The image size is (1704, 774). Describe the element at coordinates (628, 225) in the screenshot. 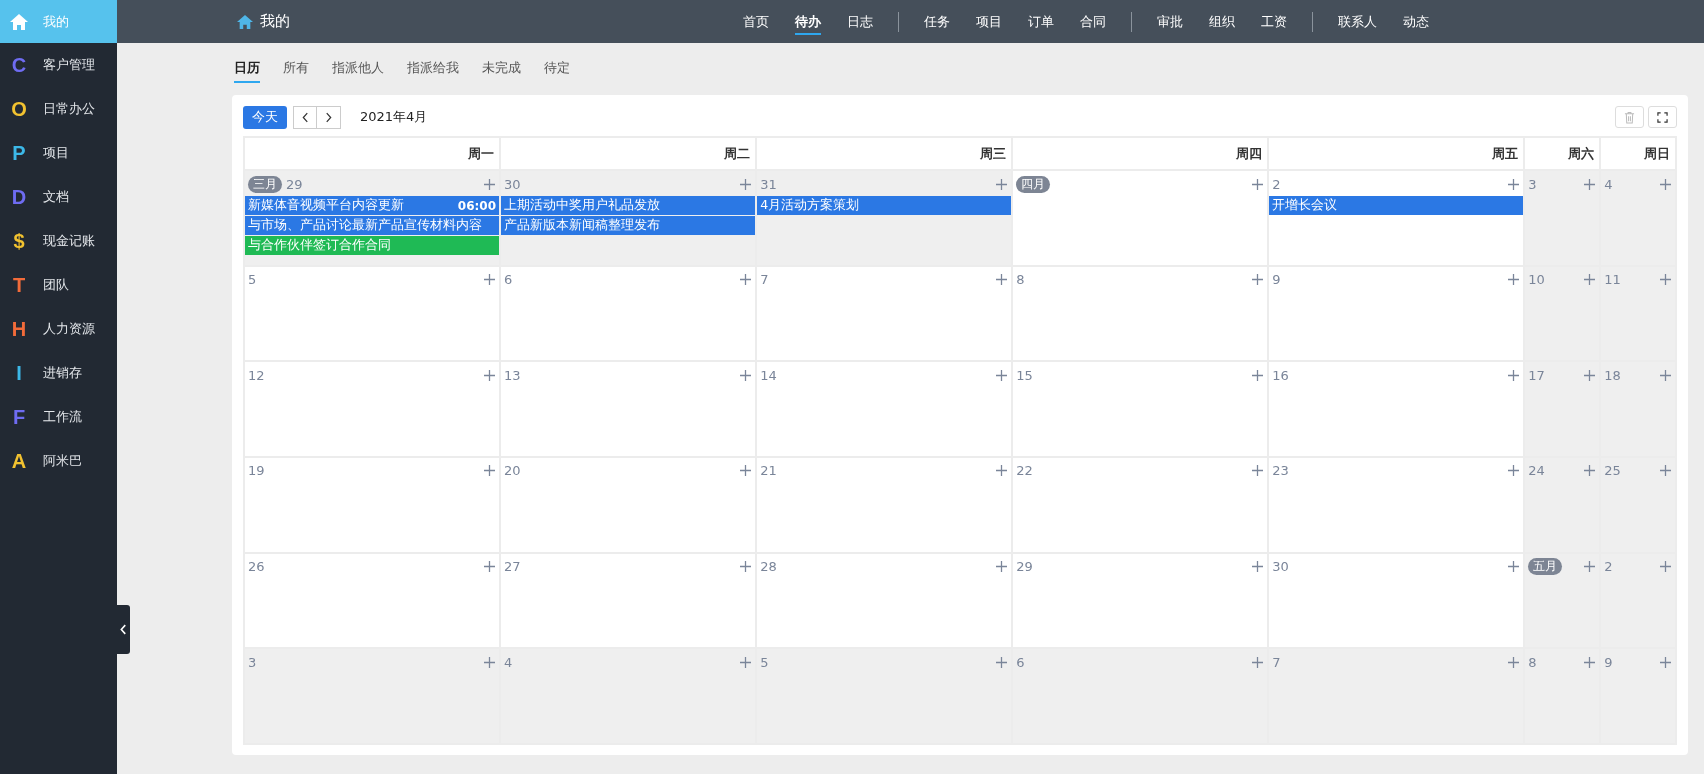

I see `event-bar: 产品新版本新闻稿整理发布` at that location.